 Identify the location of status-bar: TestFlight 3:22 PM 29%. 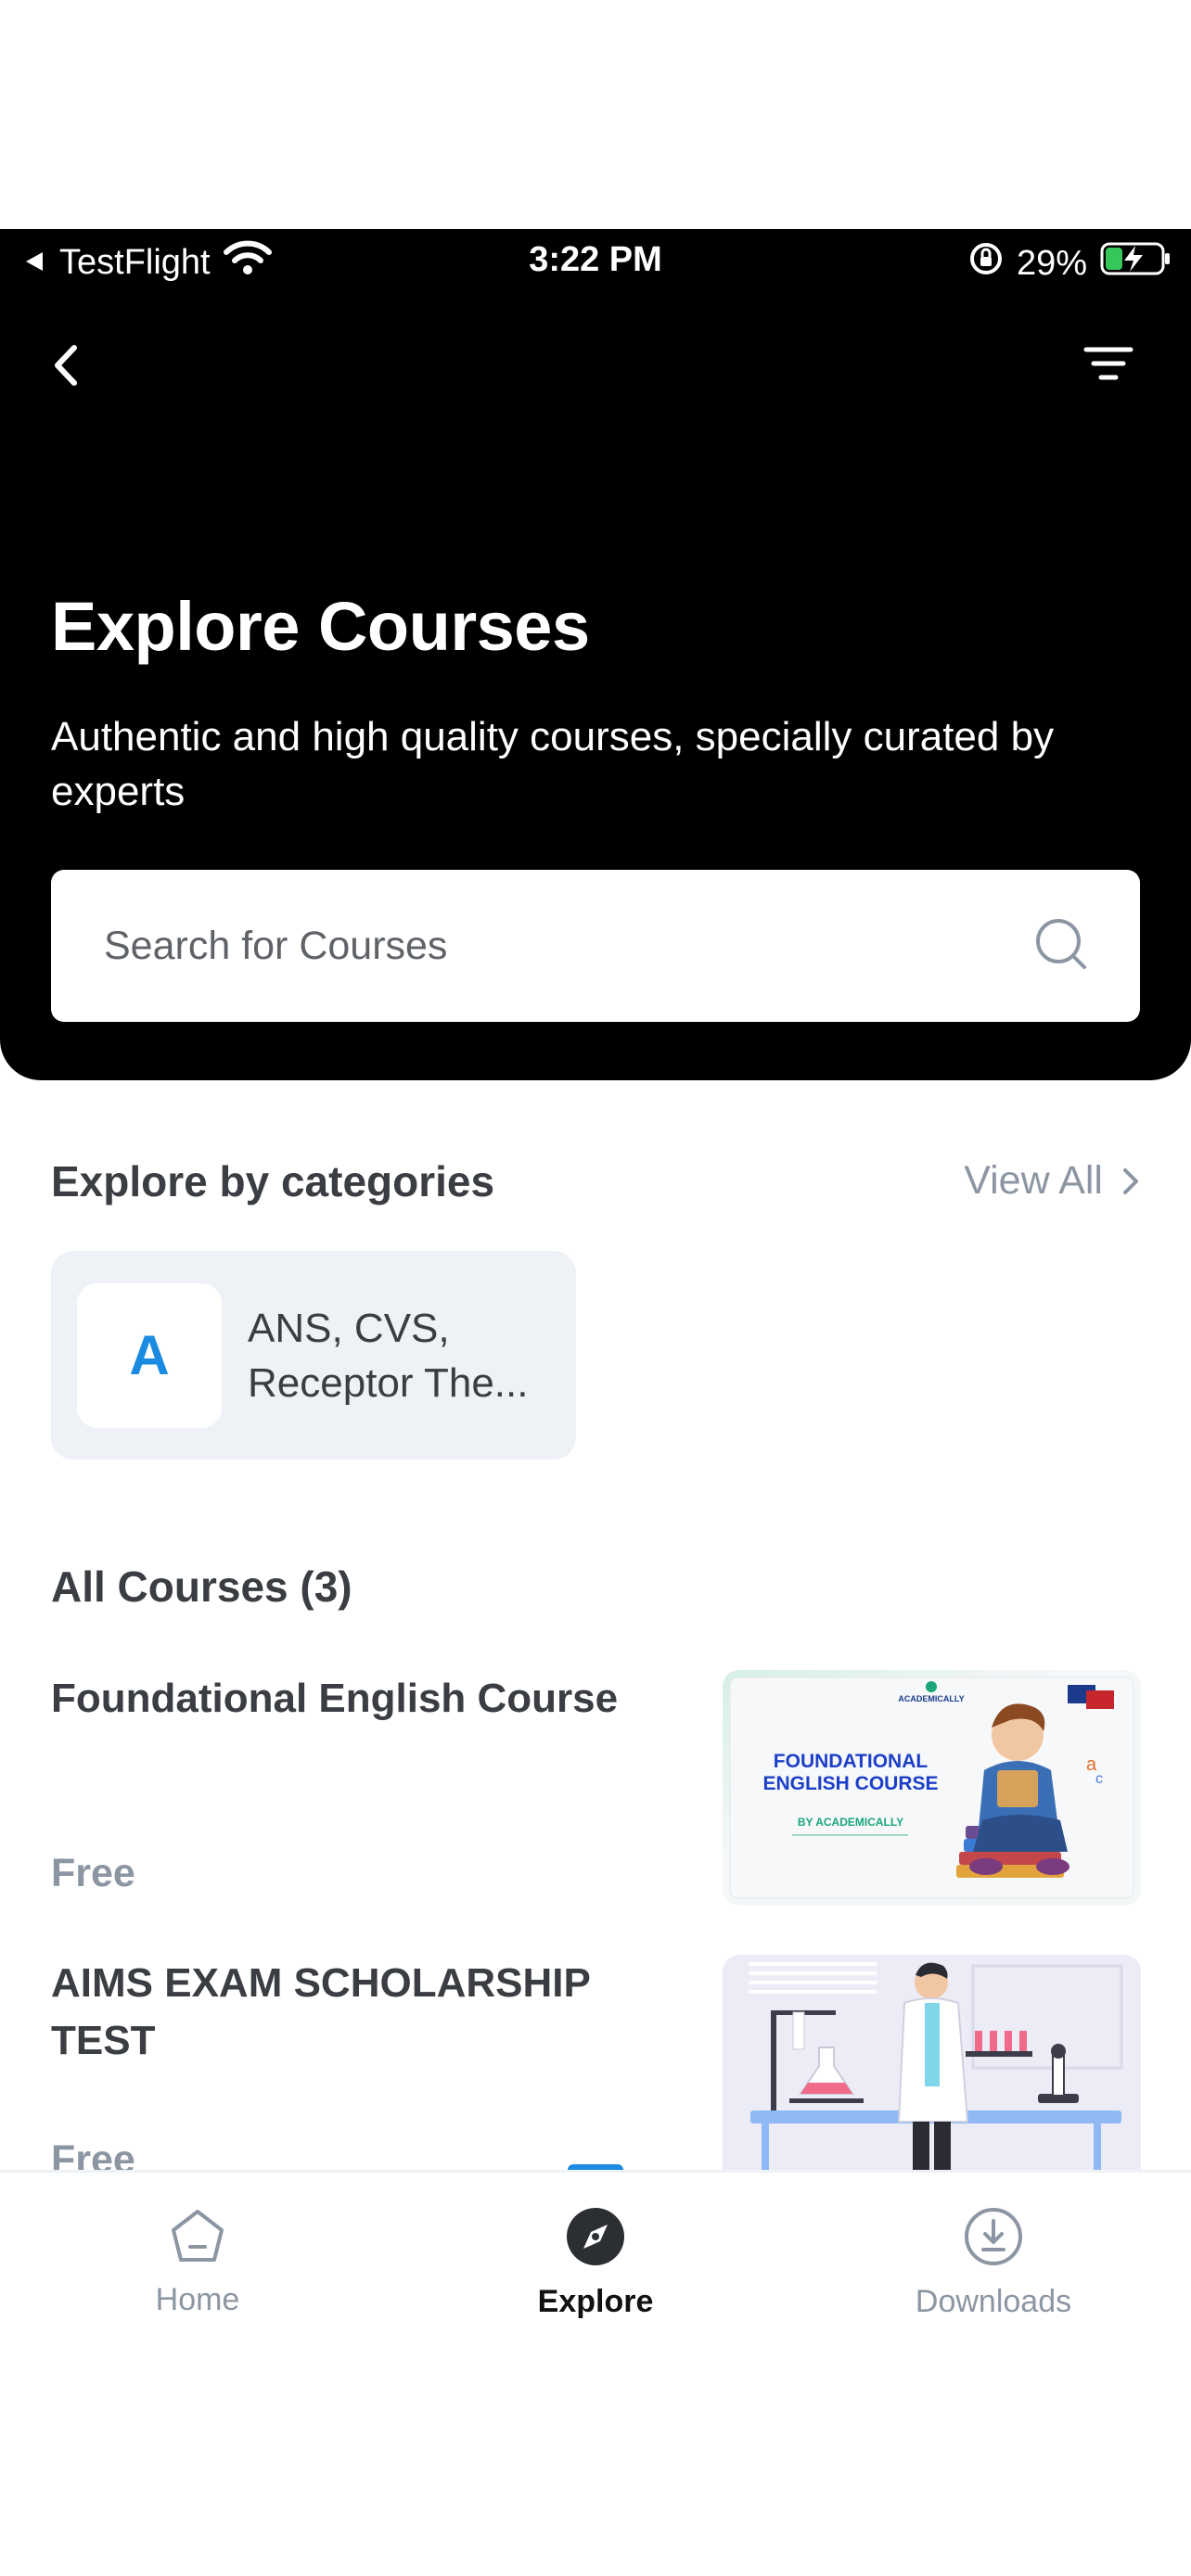
(595, 261).